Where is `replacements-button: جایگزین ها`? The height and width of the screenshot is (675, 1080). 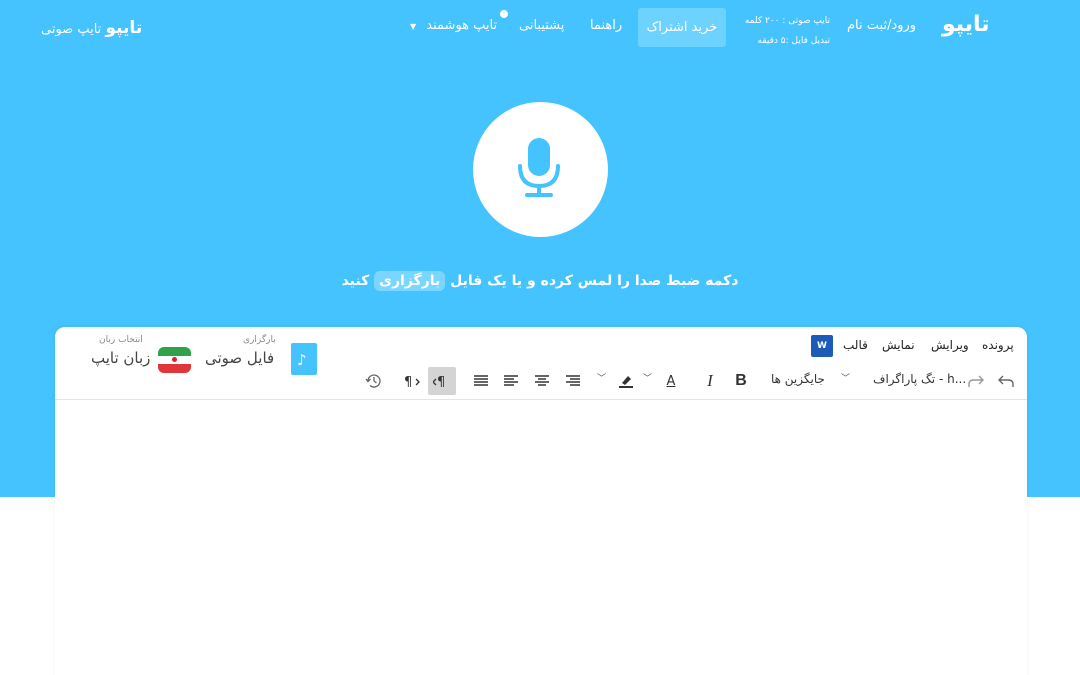 replacements-button: جایگزین ها is located at coordinates (798, 379).